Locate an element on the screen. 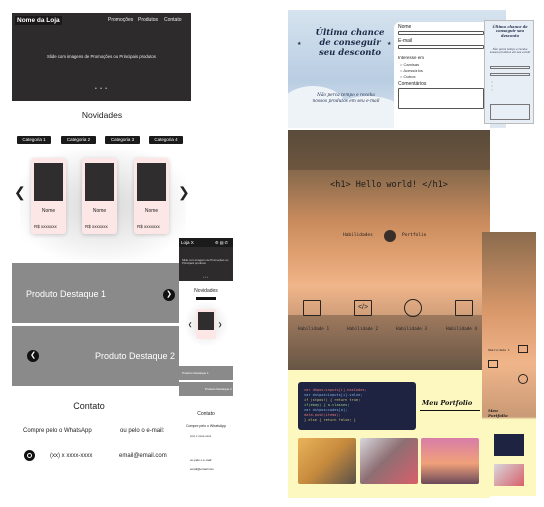  nav-contato: Contato is located at coordinates (173, 20).